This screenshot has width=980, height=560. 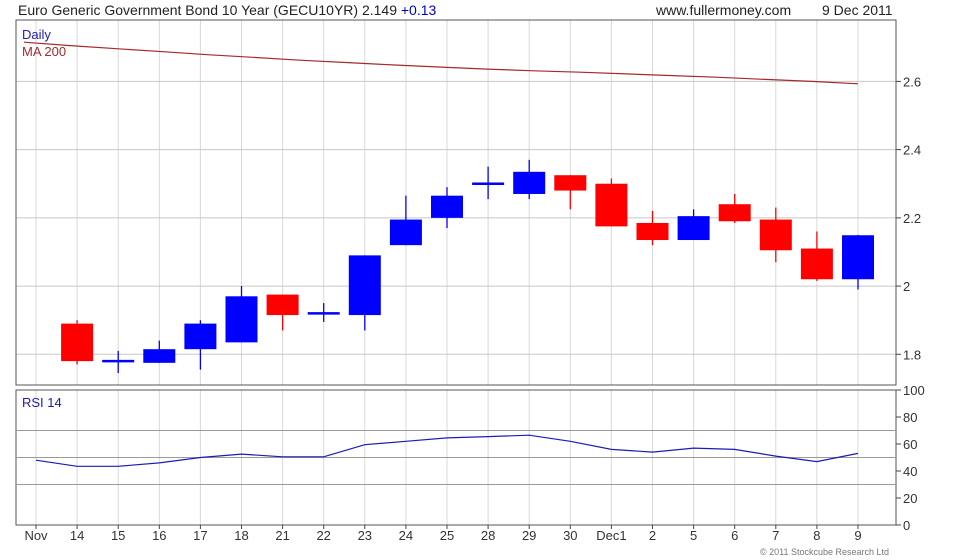 What do you see at coordinates (323, 535) in the screenshot?
I see `x-tick-label: 22` at bounding box center [323, 535].